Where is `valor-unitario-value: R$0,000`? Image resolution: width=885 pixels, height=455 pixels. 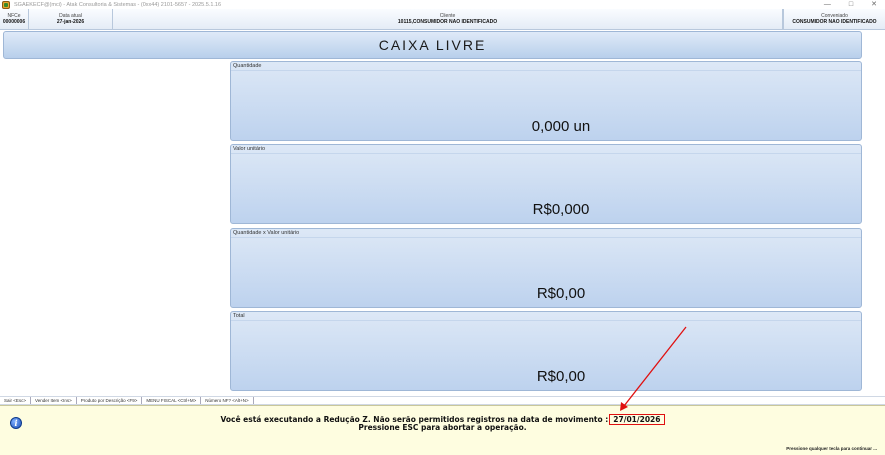 valor-unitario-value: R$0,000 is located at coordinates (561, 209).